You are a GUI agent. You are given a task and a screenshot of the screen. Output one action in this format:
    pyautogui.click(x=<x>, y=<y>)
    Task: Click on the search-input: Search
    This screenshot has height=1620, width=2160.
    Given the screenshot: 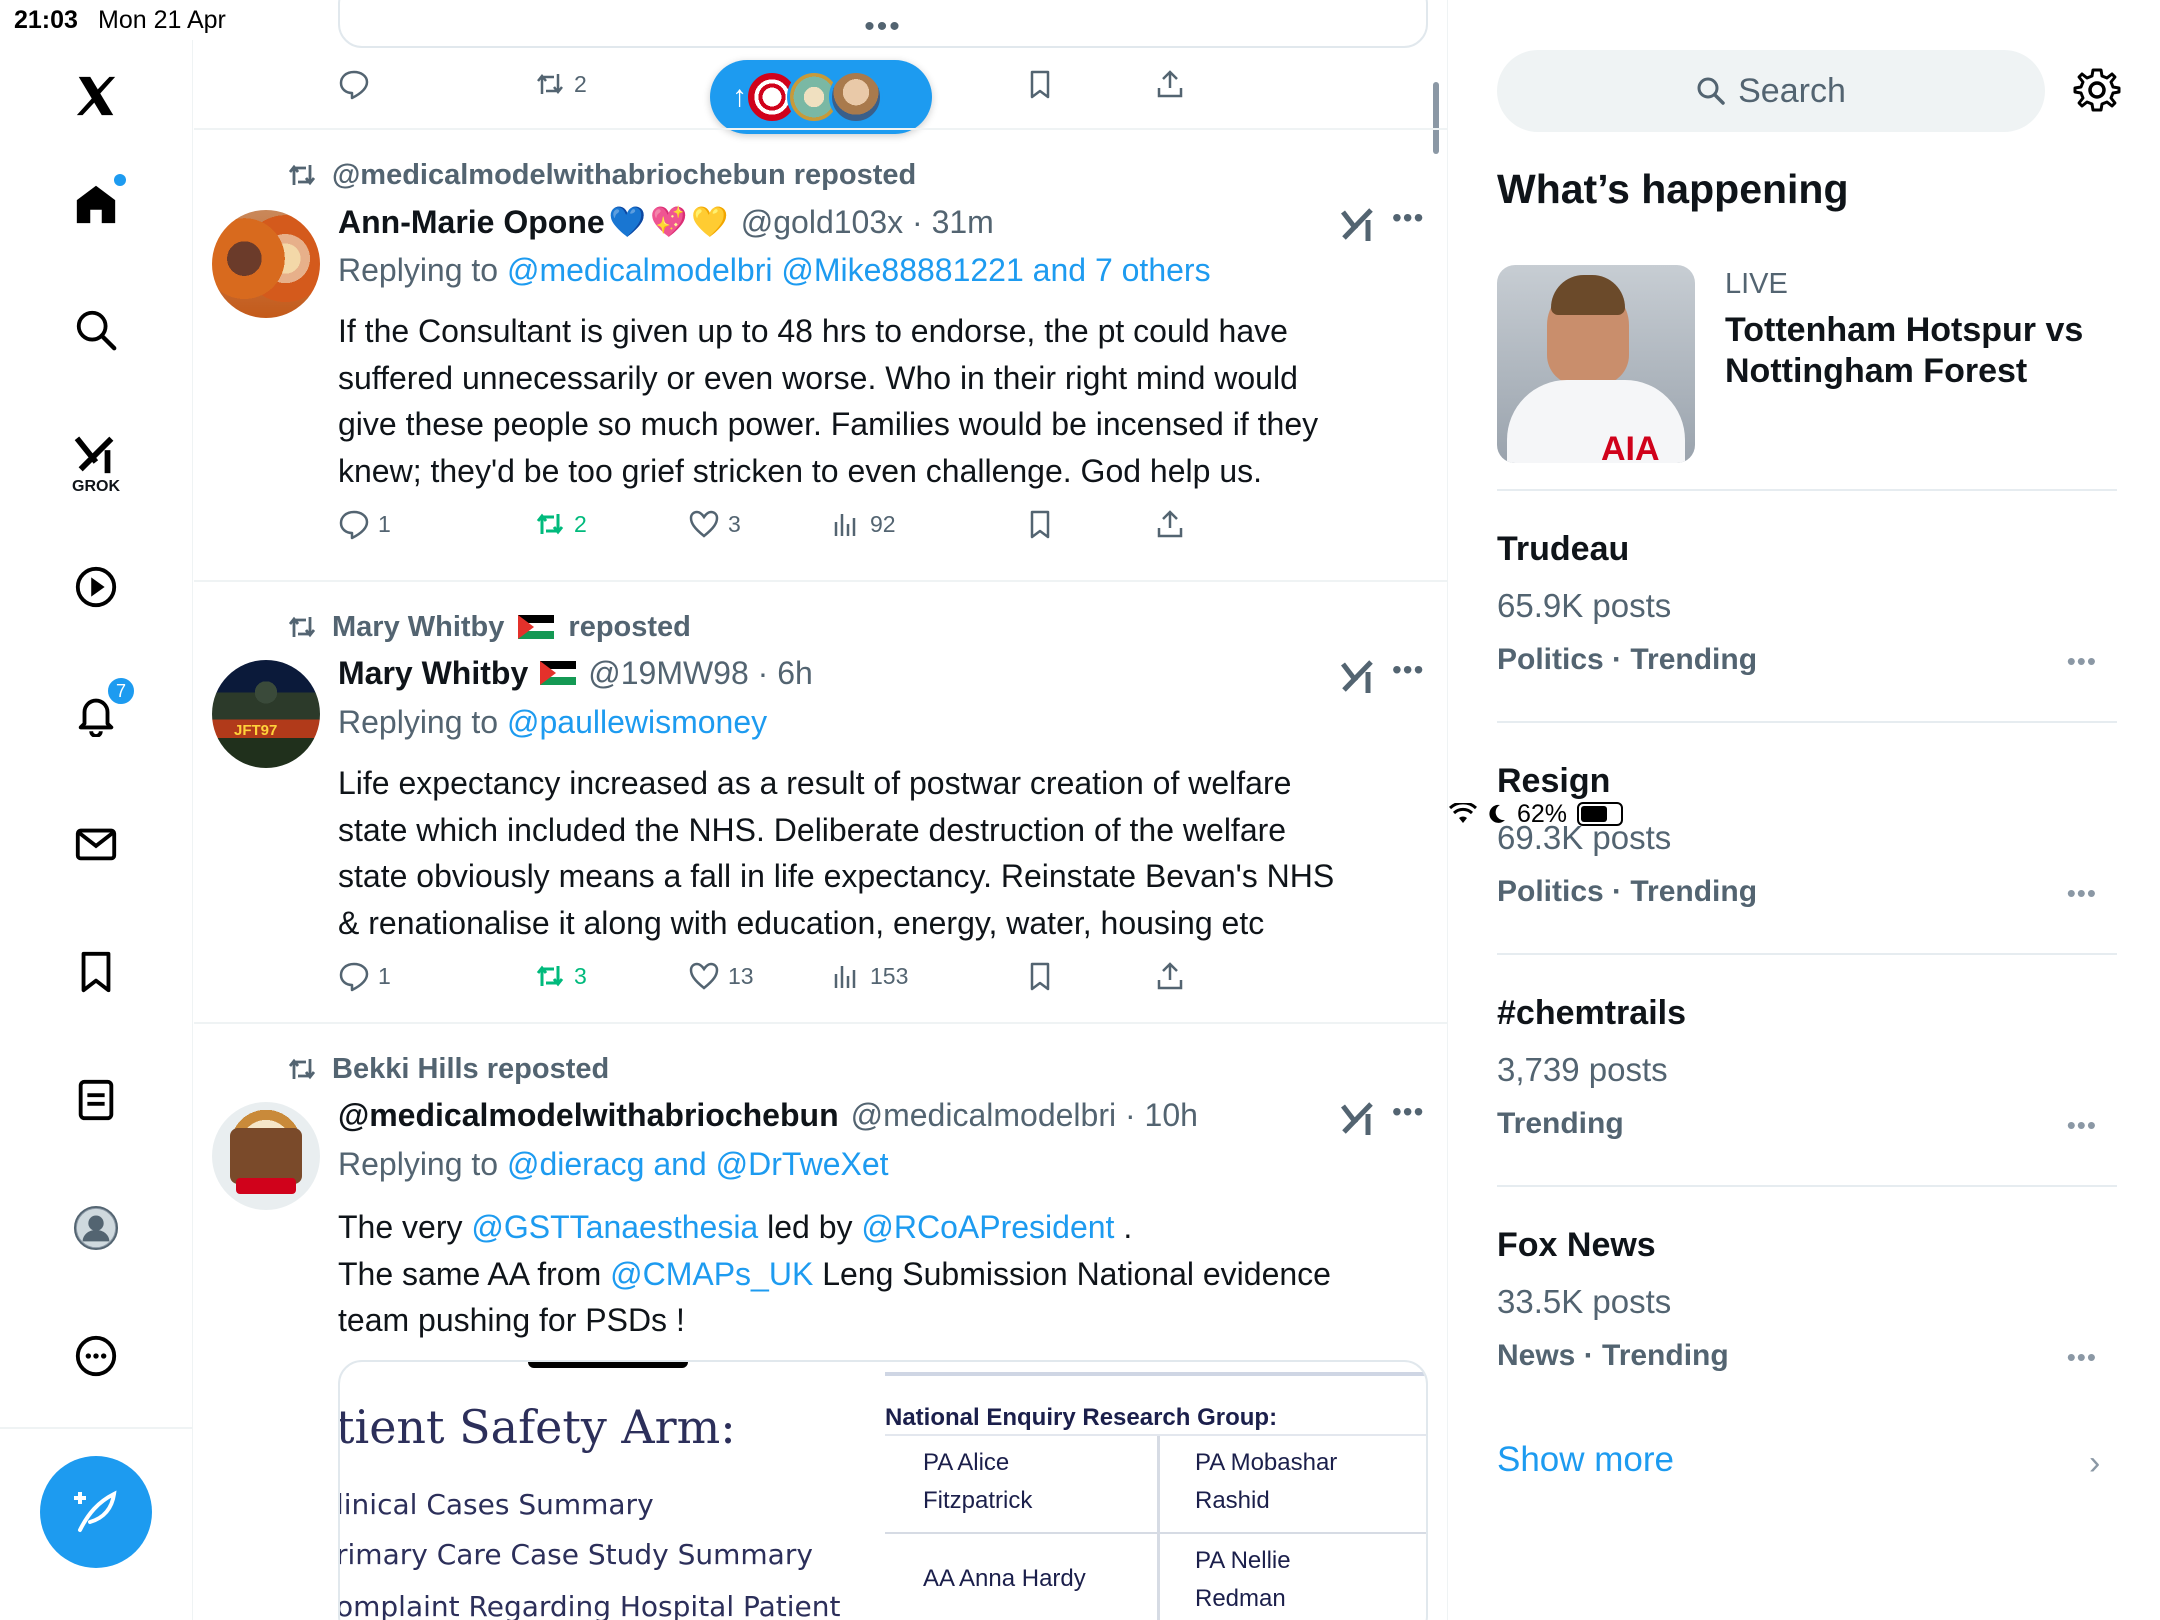 What is the action you would take?
    pyautogui.click(x=1771, y=91)
    